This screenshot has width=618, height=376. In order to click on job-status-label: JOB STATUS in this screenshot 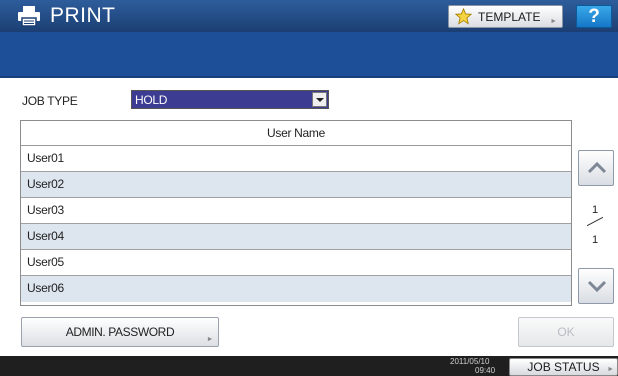, I will do `click(563, 367)`.